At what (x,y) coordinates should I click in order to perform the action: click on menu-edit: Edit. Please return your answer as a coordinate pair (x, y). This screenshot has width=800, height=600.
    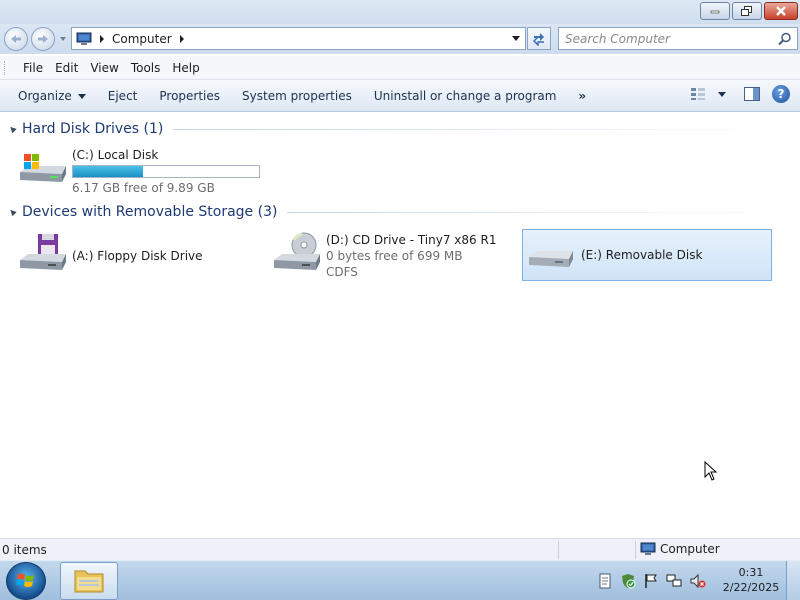
    Looking at the image, I should click on (66, 68).